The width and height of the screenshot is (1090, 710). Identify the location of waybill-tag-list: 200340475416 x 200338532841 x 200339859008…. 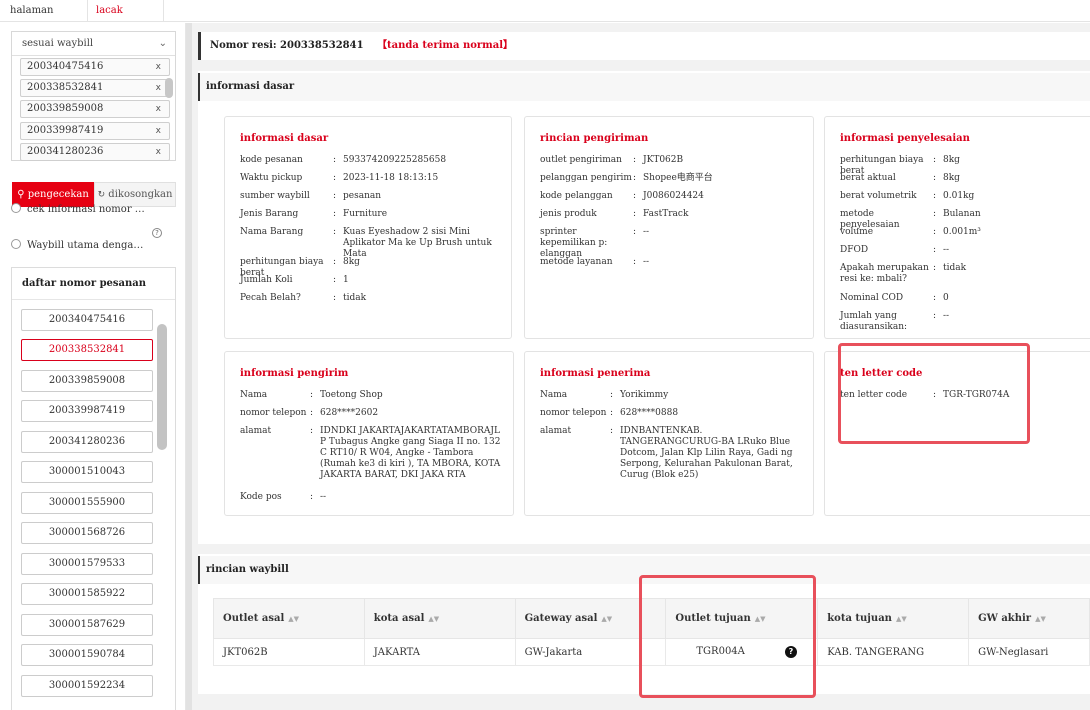
(95, 111).